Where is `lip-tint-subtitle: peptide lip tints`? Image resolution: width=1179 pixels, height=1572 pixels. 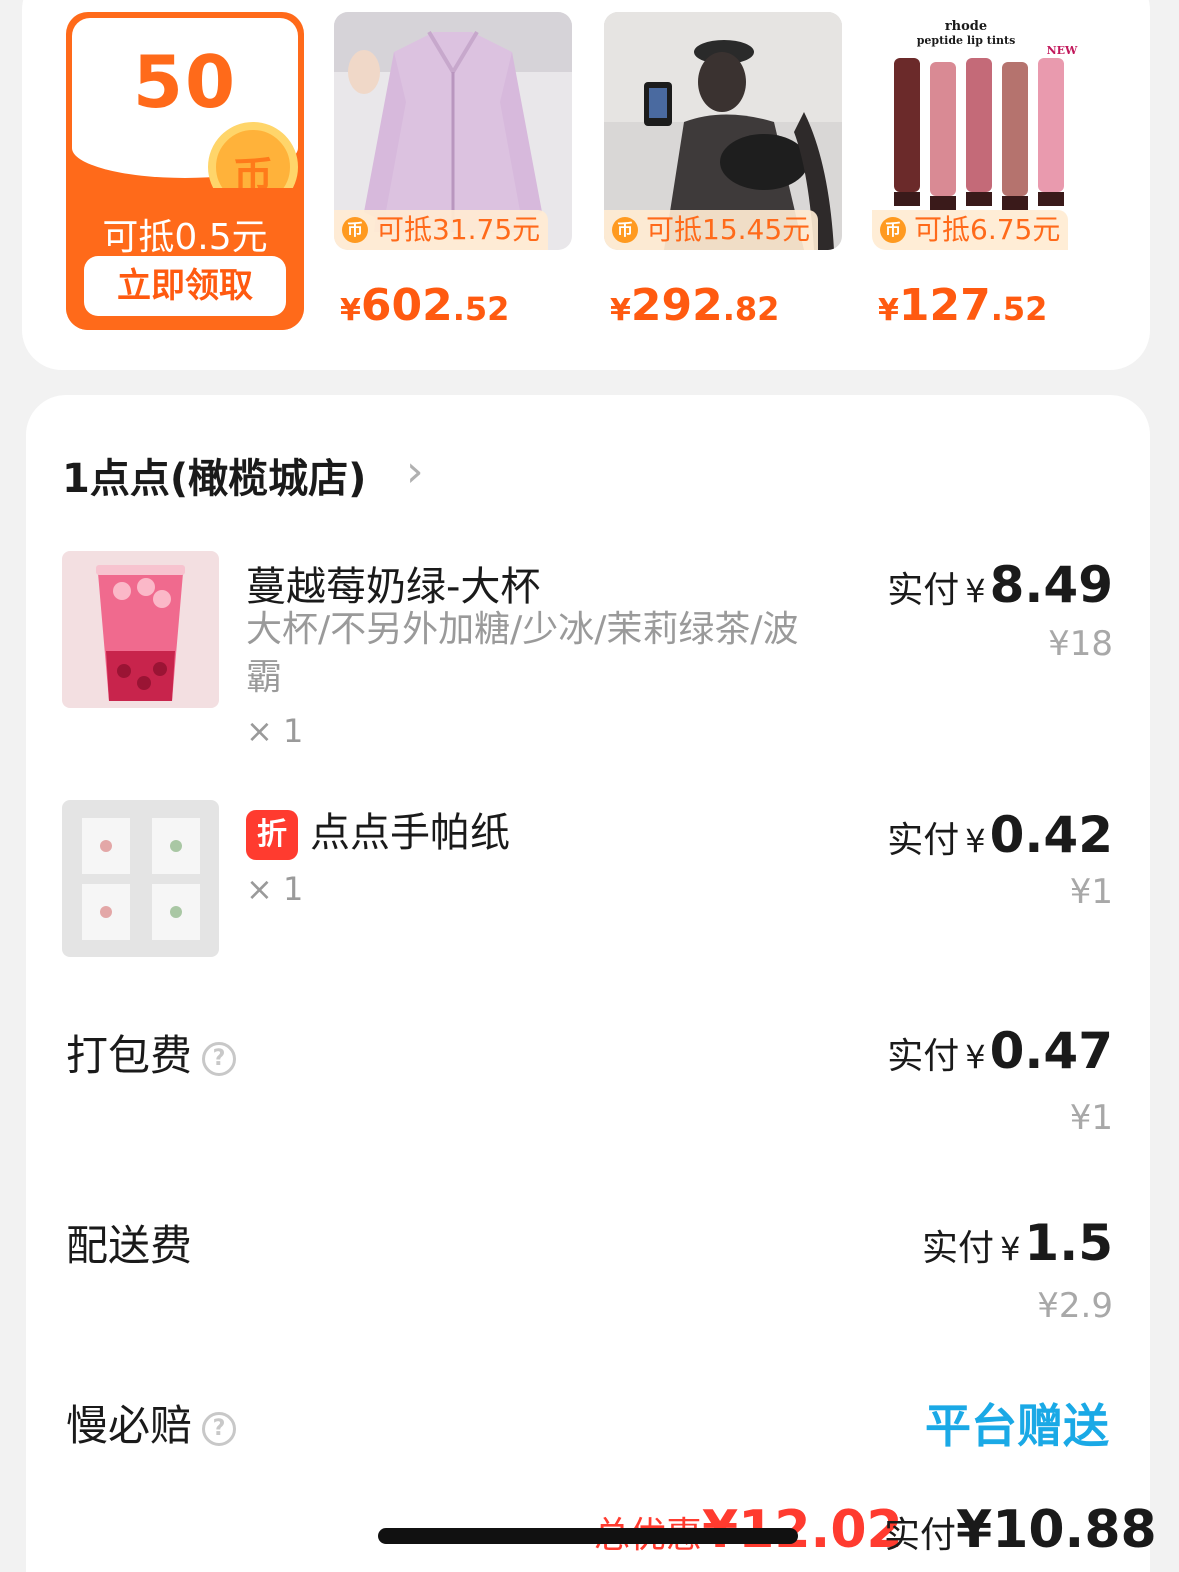
lip-tint-subtitle: peptide lip tints is located at coordinates (966, 40).